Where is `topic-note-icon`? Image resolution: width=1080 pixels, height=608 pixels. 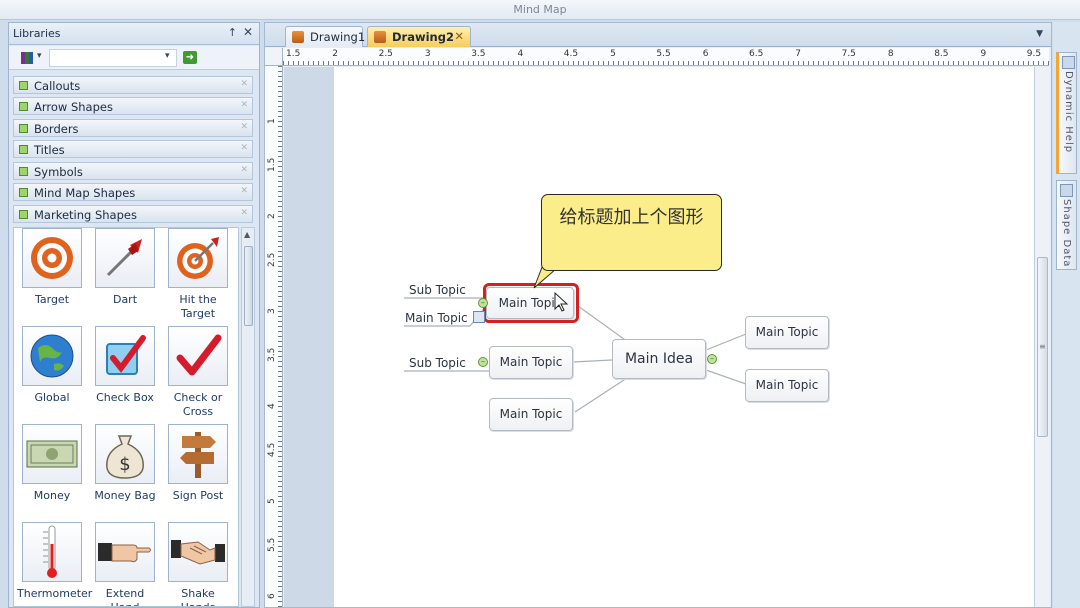
topic-note-icon is located at coordinates (479, 317).